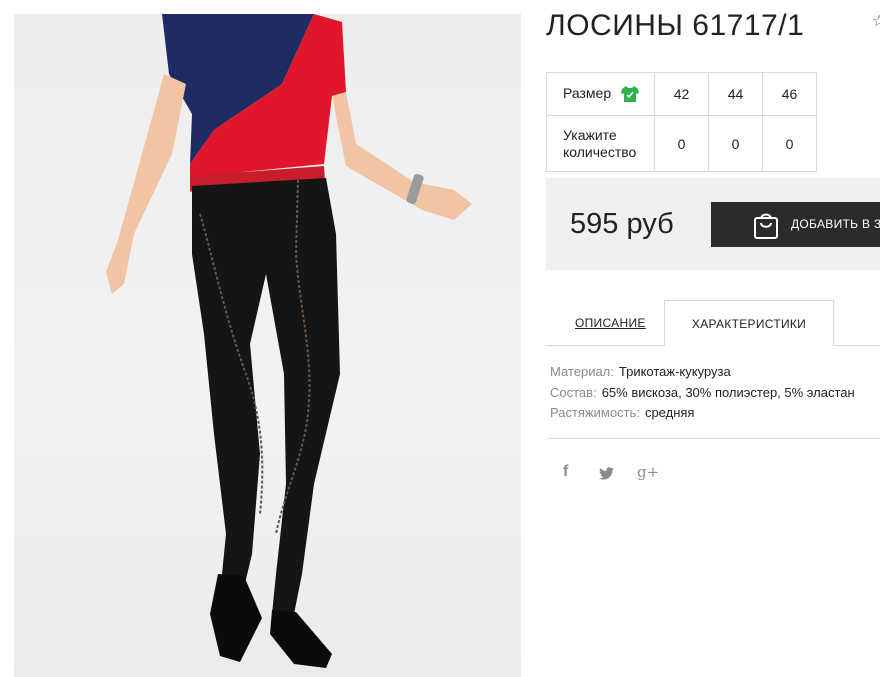 This screenshot has height=677, width=880. I want to click on purchase-box: 595 руб ДОБАВИТЬ В З, so click(713, 224).